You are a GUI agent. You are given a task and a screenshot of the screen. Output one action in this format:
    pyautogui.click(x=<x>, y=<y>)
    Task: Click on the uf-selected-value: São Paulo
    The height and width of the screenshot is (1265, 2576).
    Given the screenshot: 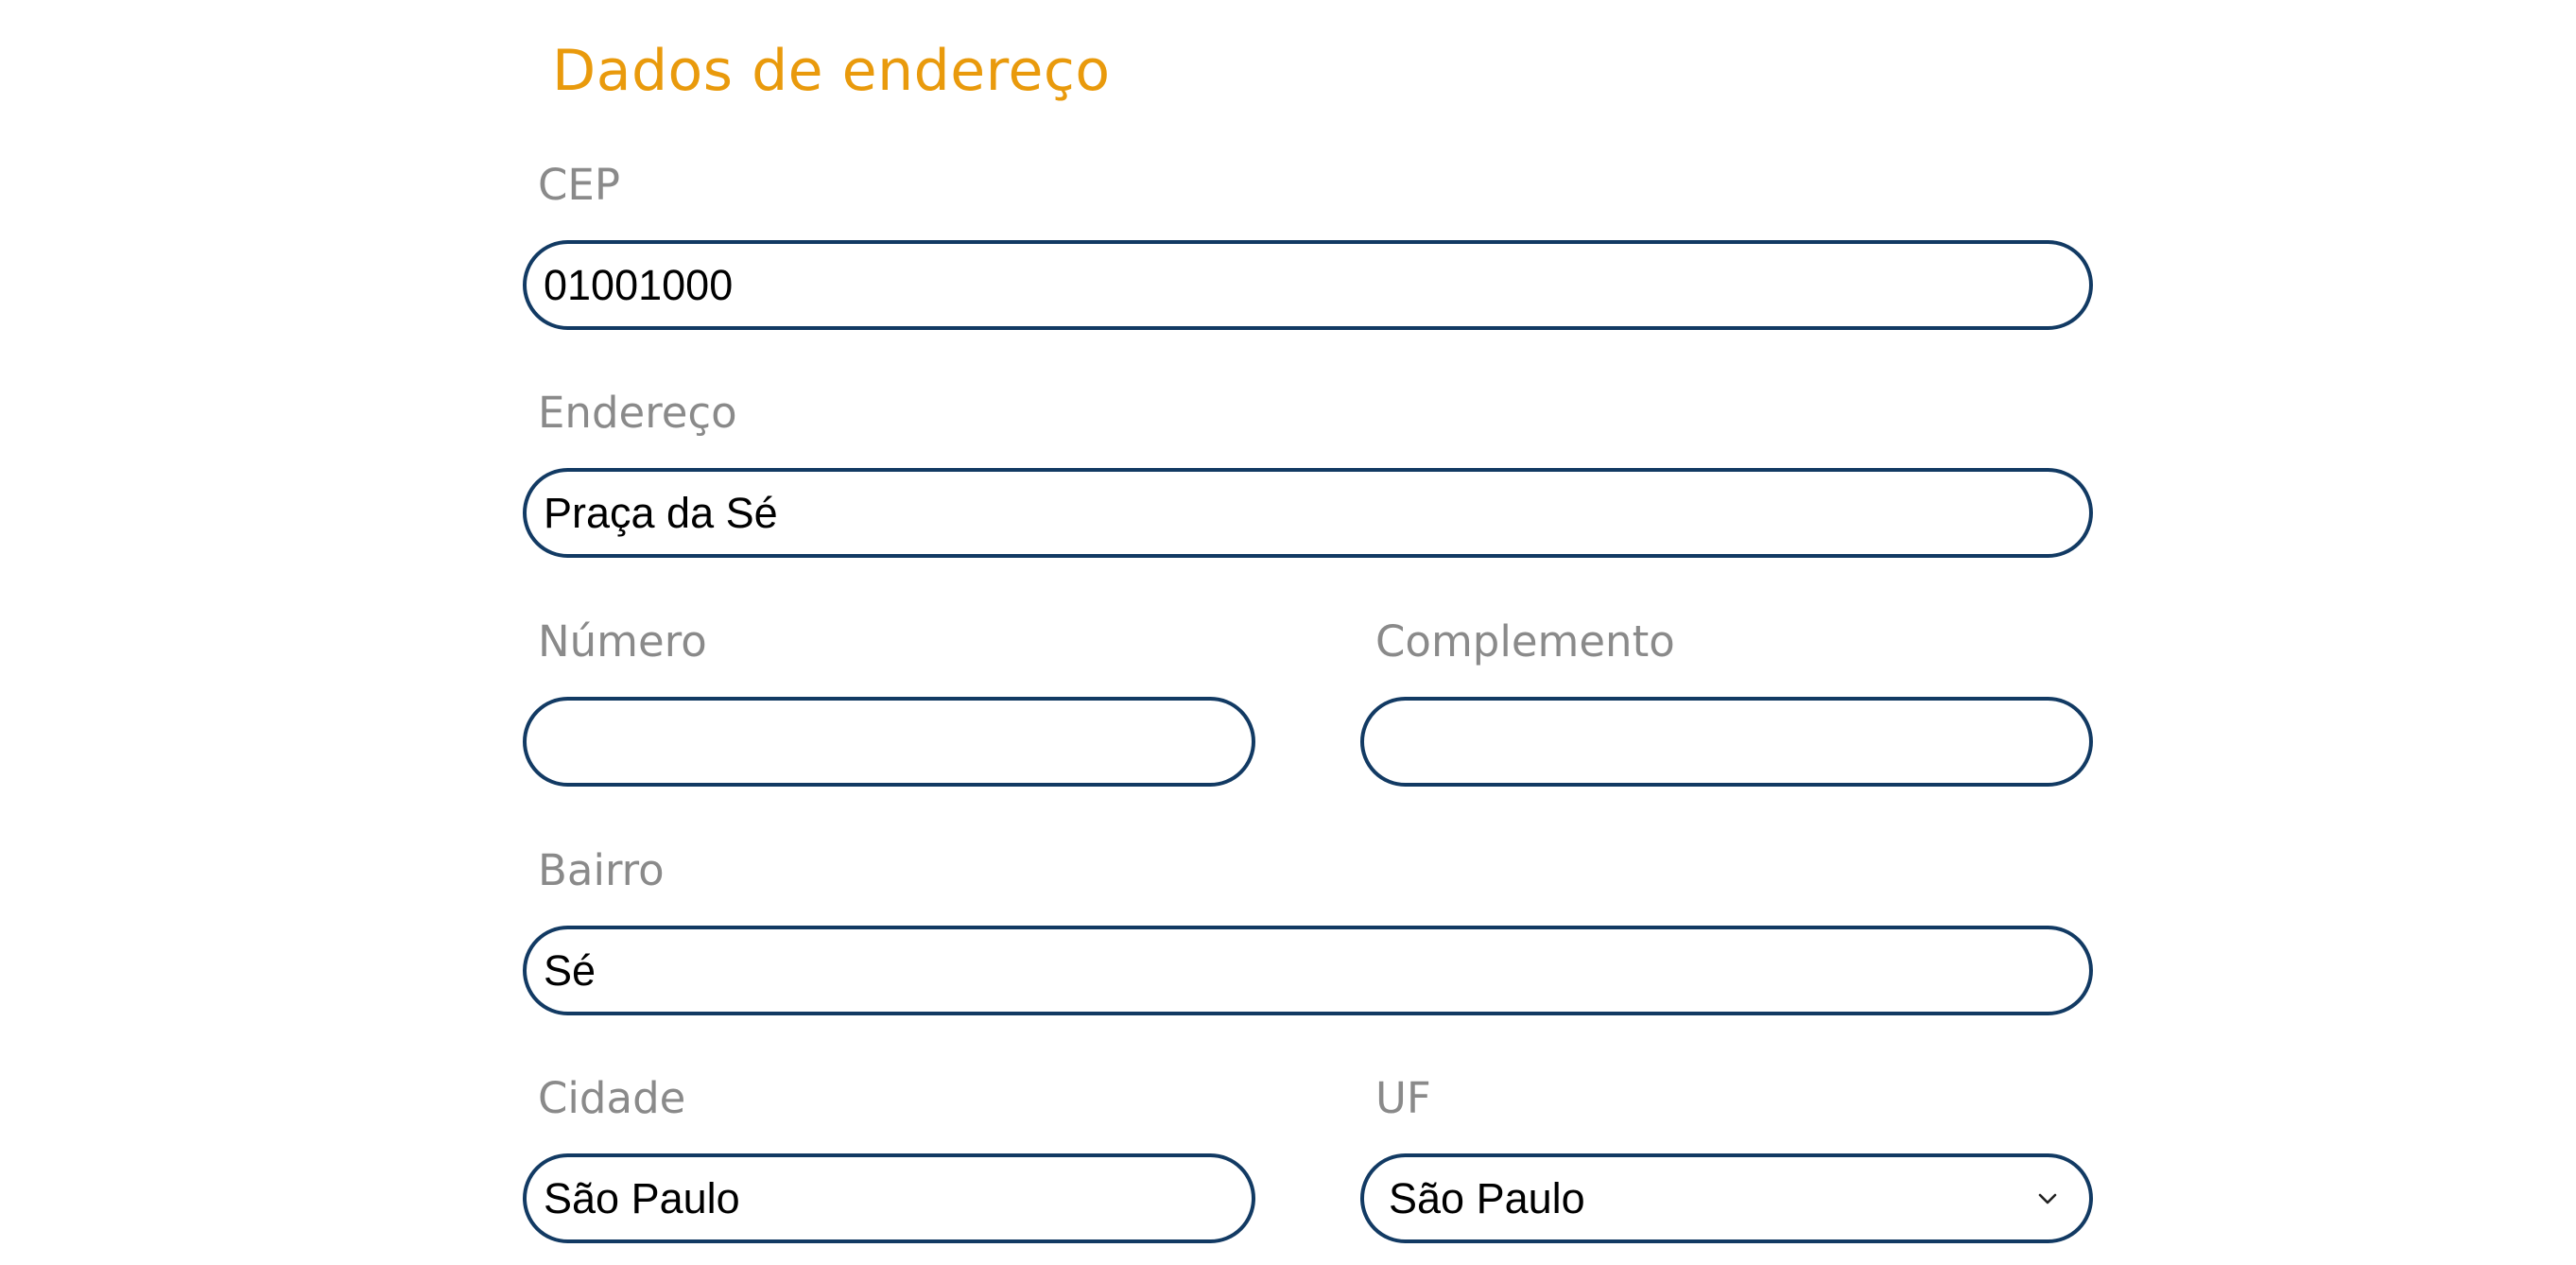 What is the action you would take?
    pyautogui.click(x=1487, y=1197)
    